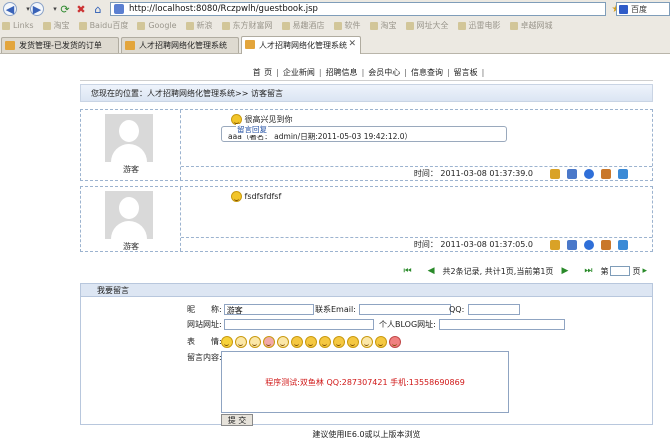 The image size is (670, 440). I want to click on tongue-emoji-icon, so click(283, 342).